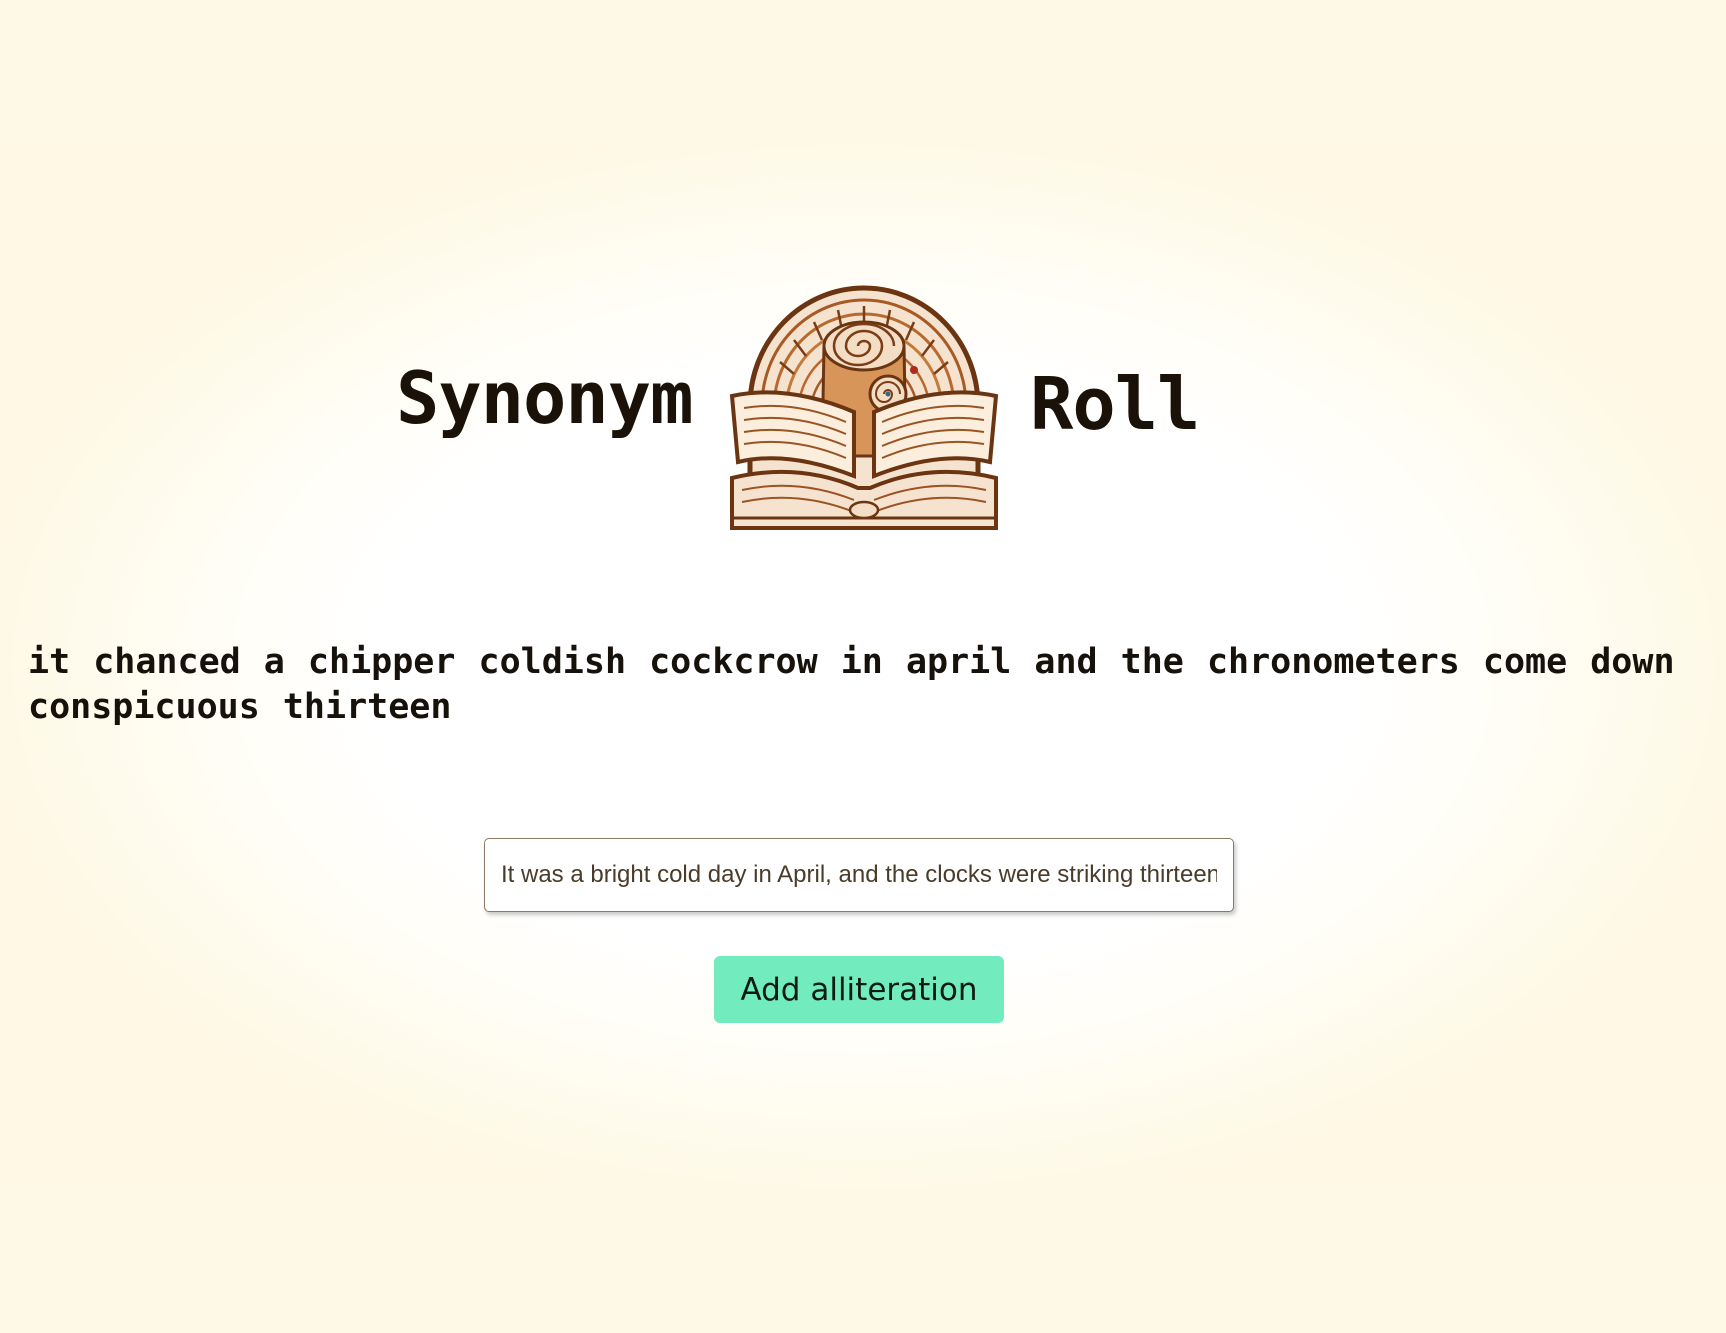 The height and width of the screenshot is (1333, 1726). What do you see at coordinates (859, 875) in the screenshot?
I see `sentence-input` at bounding box center [859, 875].